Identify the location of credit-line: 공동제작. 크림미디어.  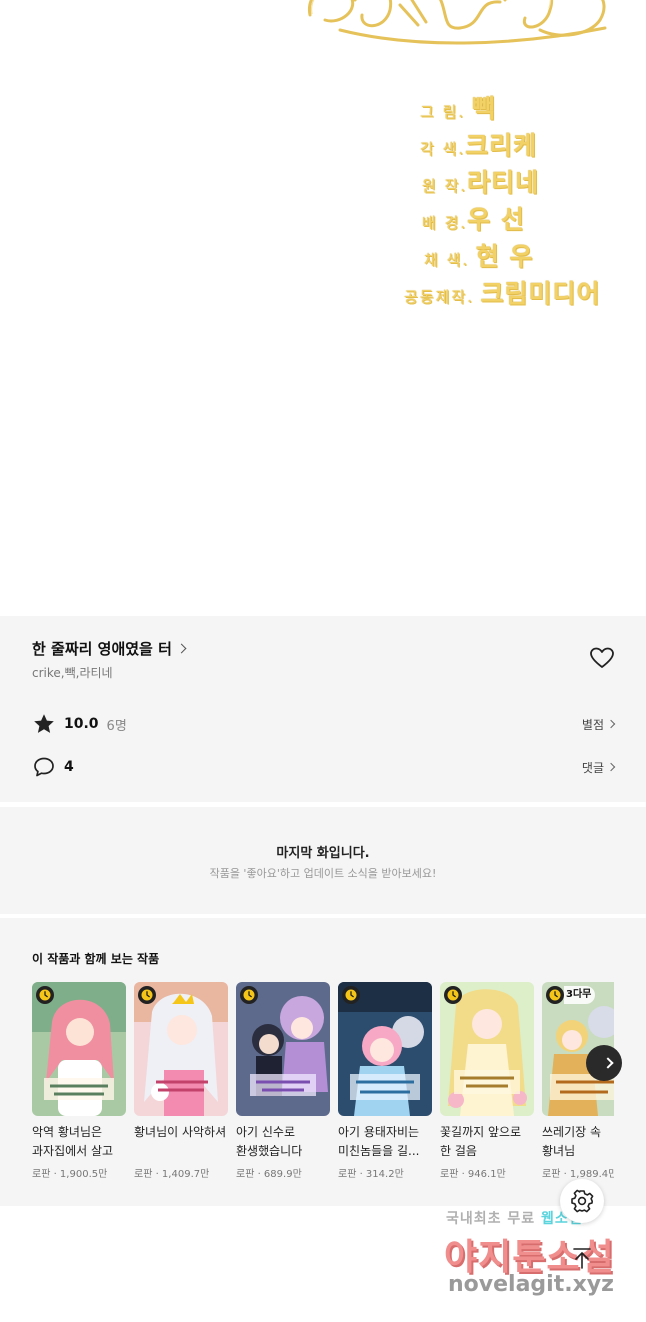
(515, 295).